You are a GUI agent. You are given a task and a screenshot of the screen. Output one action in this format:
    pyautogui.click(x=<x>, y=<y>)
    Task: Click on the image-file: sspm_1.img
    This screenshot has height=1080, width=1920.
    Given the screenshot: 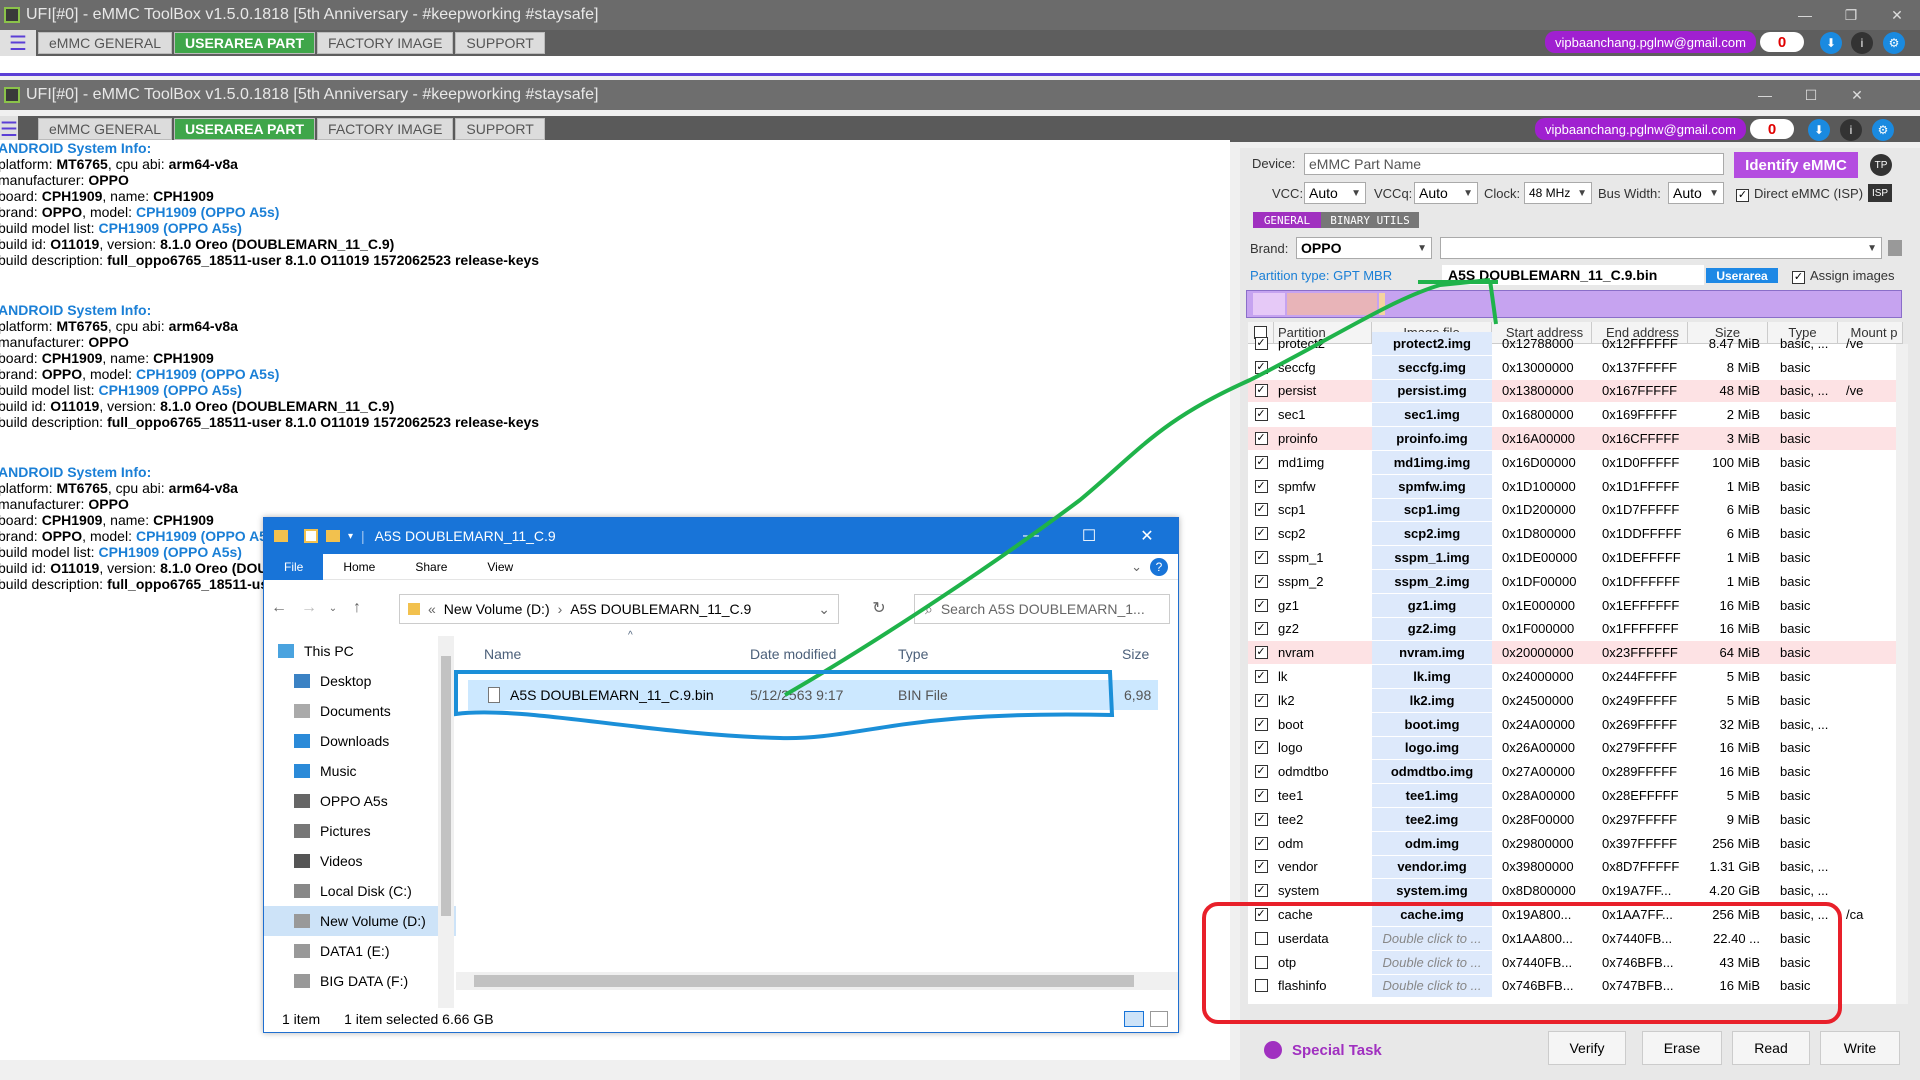 What is the action you would take?
    pyautogui.click(x=1432, y=557)
    